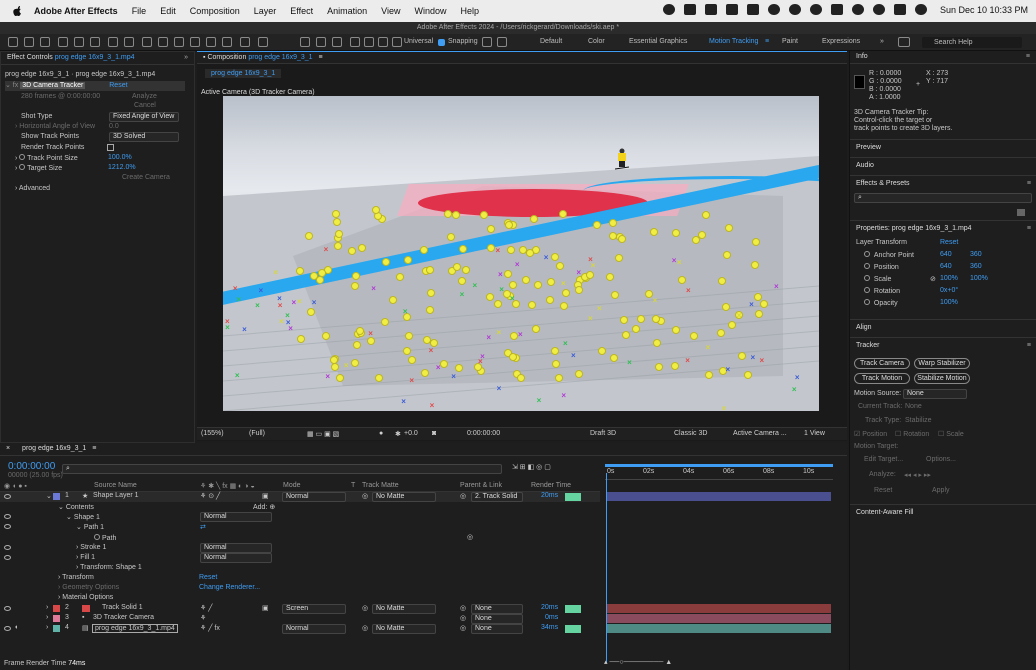 The width and height of the screenshot is (1036, 670). What do you see at coordinates (949, 290) in the screenshot?
I see `rotation-value: 0x+0°` at bounding box center [949, 290].